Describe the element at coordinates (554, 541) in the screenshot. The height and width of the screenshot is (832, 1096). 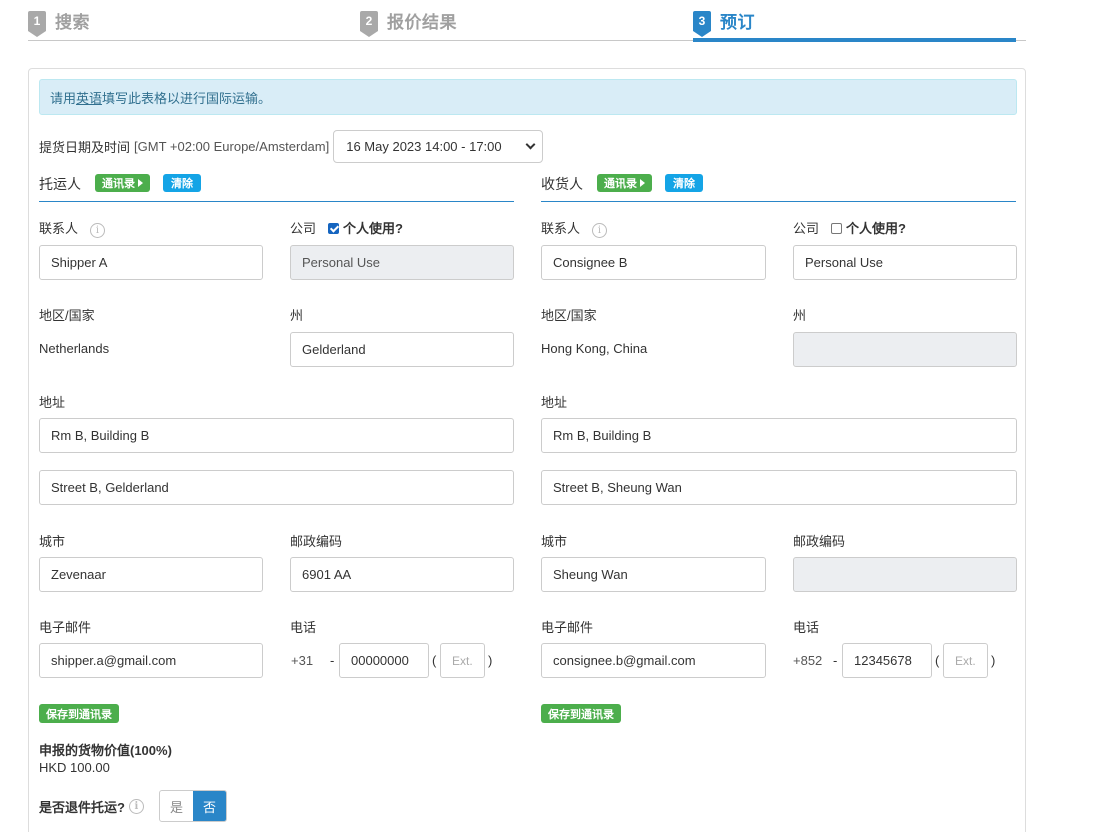
I see `consignee-city-label: 城市` at that location.